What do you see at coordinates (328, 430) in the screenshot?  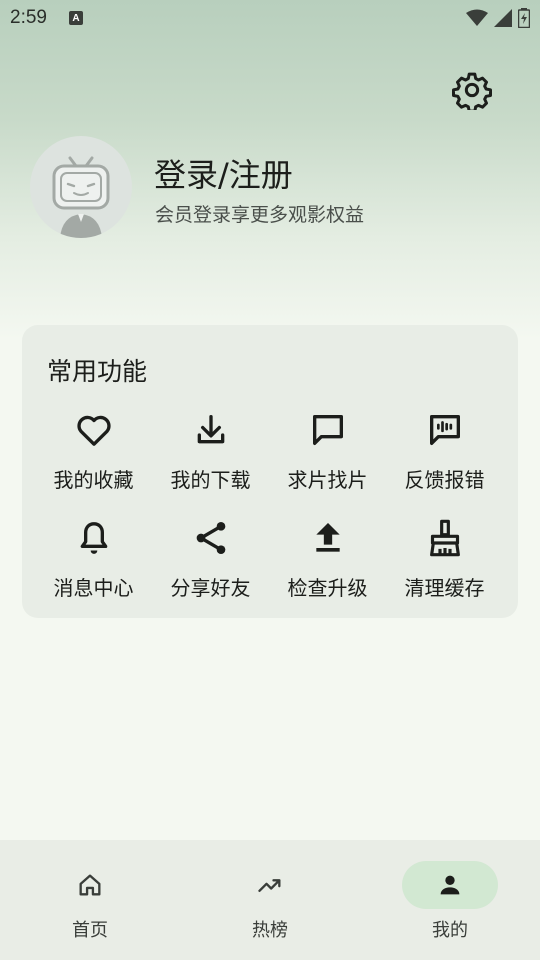 I see `message-icon` at bounding box center [328, 430].